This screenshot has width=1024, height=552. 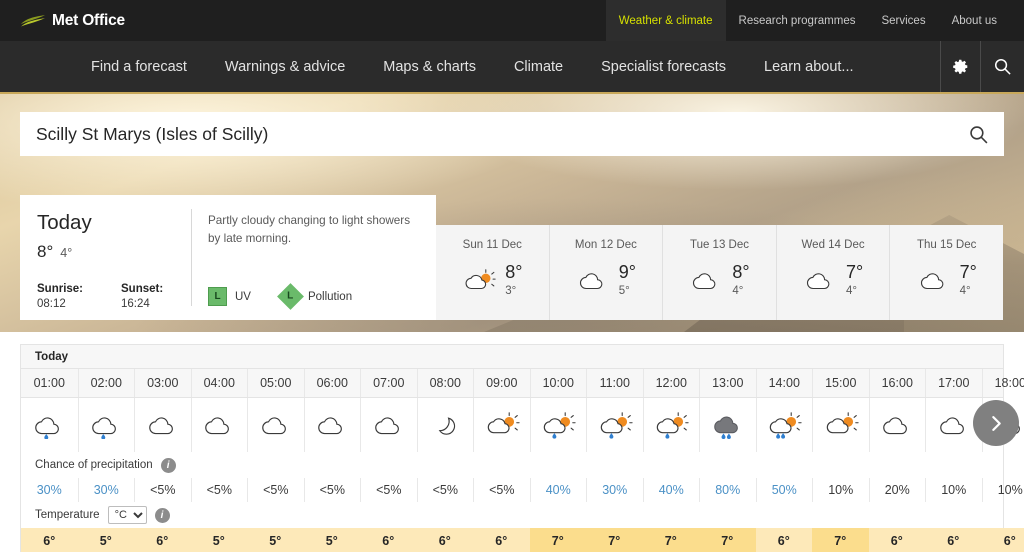 I want to click on gear-icon, so click(x=960, y=66).